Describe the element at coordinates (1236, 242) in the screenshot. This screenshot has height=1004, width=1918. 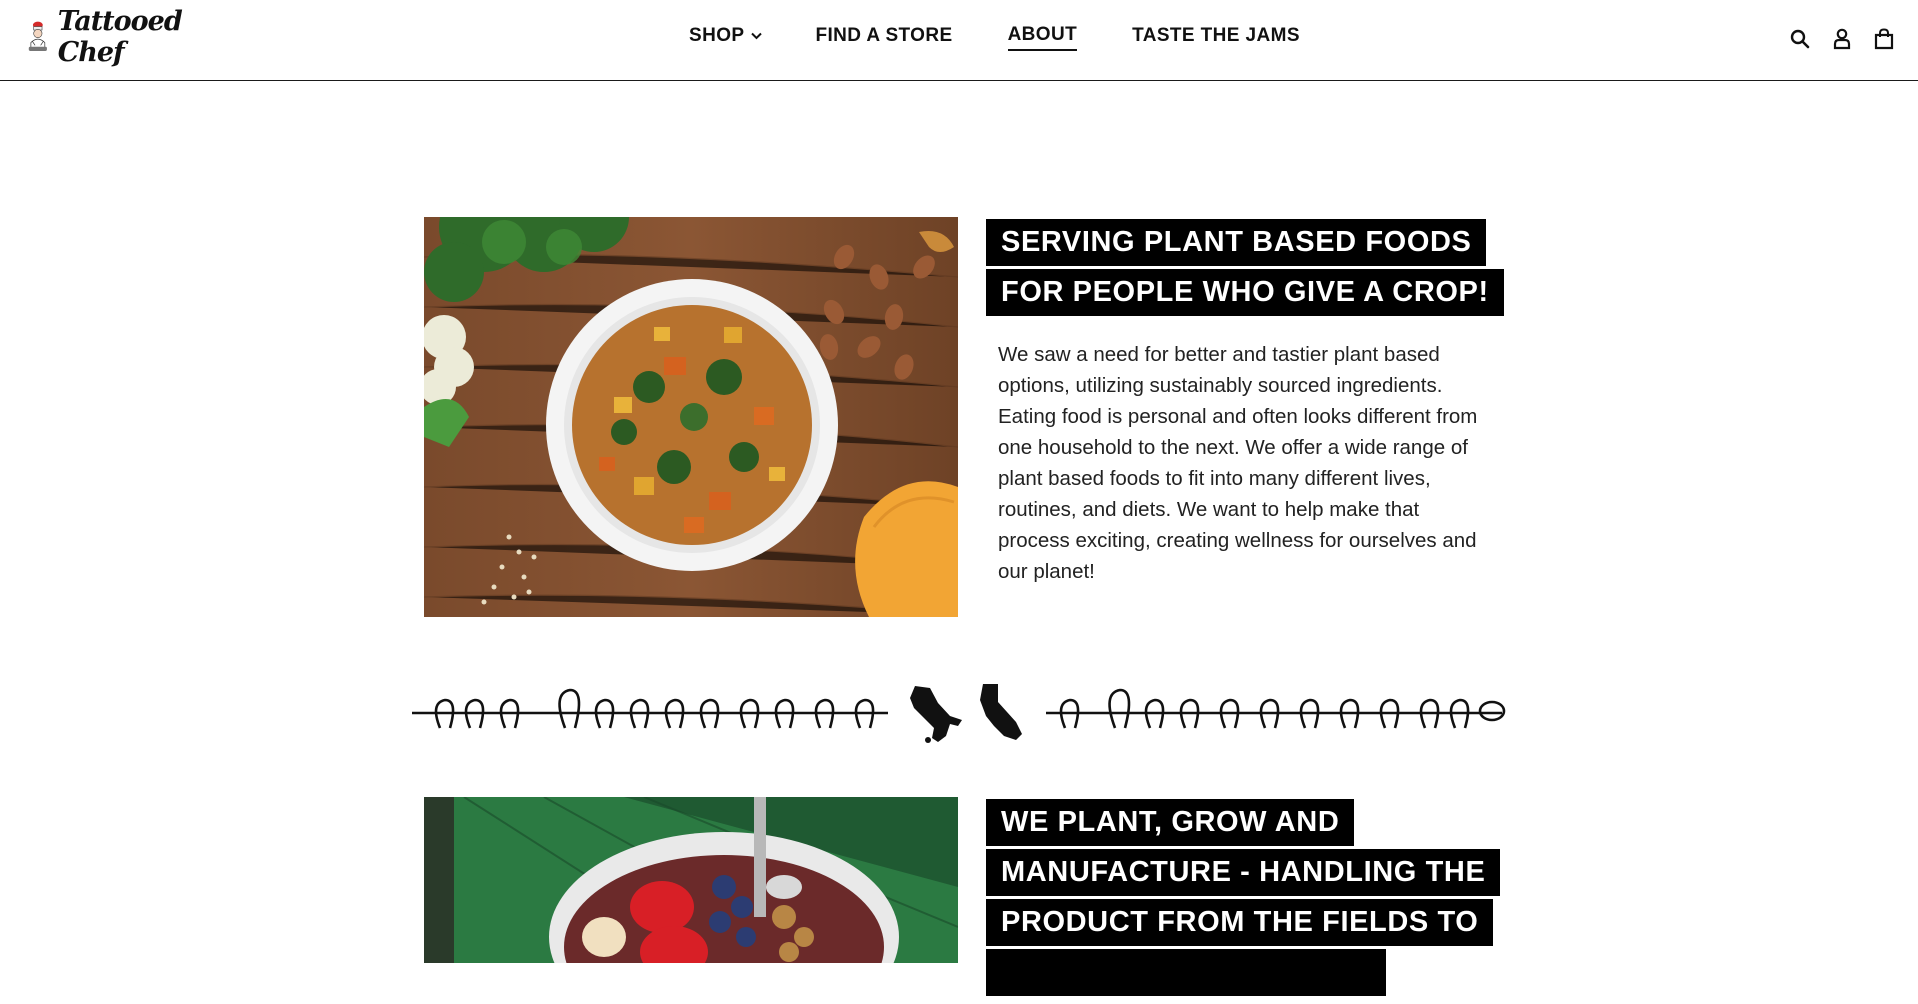
I see `section1-title-line-1: SERVING PLANT BASED FOODS` at that location.